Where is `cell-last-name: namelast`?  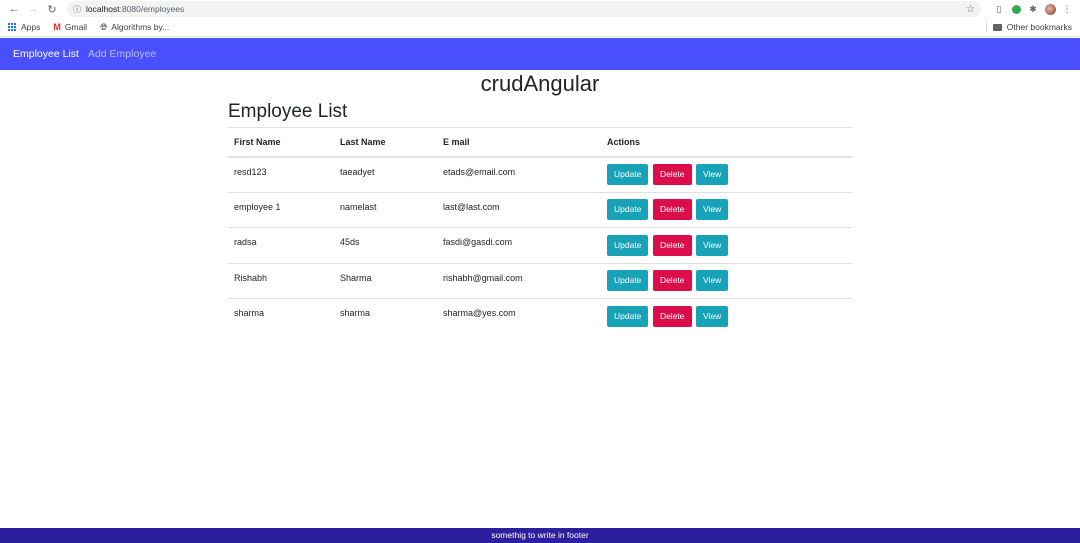 cell-last-name: namelast is located at coordinates (385, 209).